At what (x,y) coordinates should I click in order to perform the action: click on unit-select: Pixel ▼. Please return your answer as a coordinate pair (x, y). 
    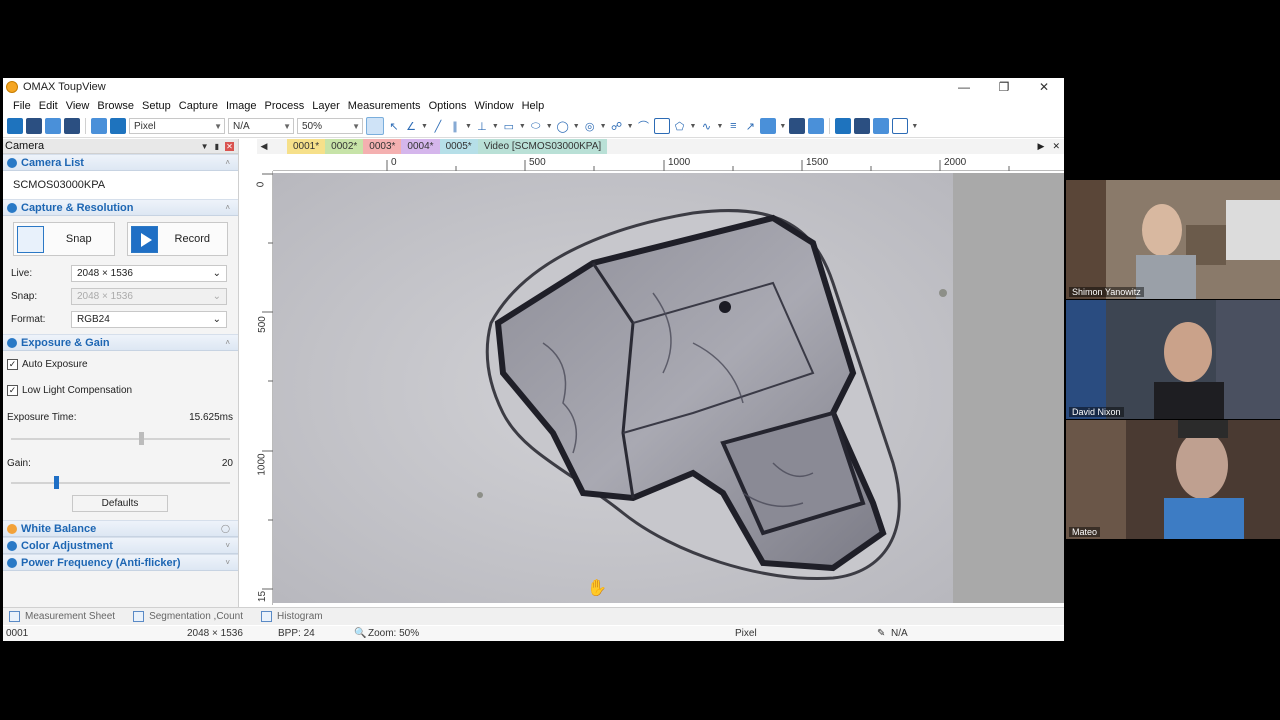
    Looking at the image, I should click on (177, 126).